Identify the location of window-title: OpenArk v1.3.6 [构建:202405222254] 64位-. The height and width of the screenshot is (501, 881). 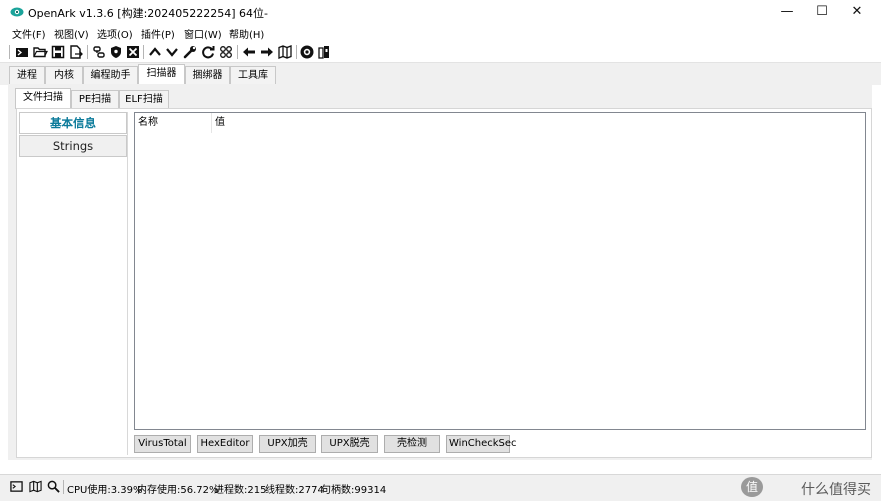
(148, 13).